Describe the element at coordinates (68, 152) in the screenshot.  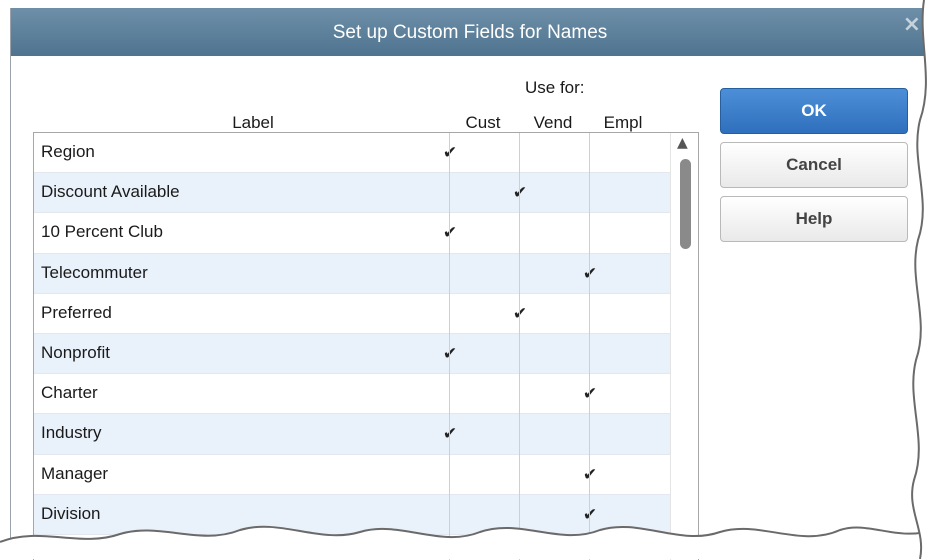
I see `field-label: Region` at that location.